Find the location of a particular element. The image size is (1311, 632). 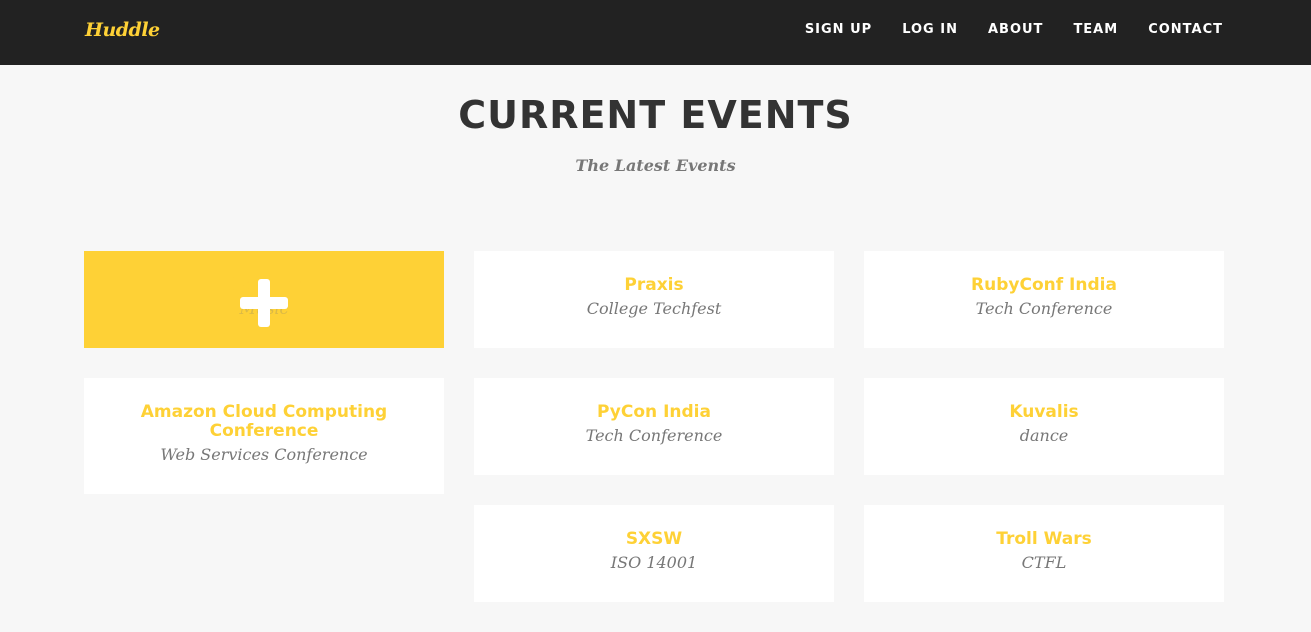

event-card-sxsw: SXSW ISO 14001 is located at coordinates (654, 553).